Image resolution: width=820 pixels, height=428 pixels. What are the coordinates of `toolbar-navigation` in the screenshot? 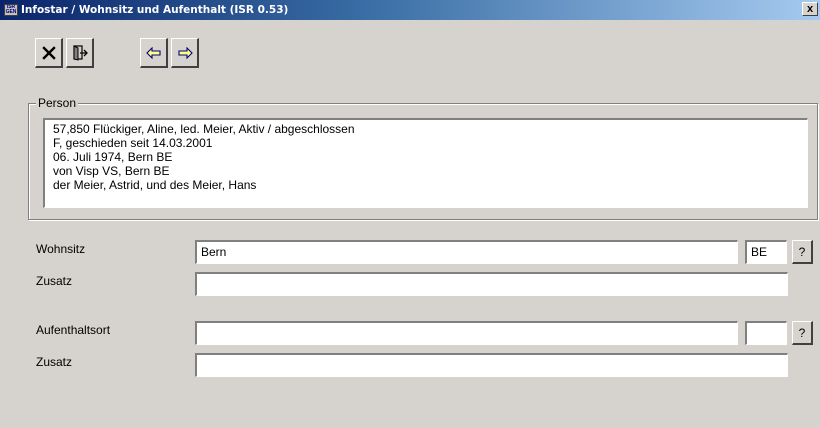 It's located at (169, 53).